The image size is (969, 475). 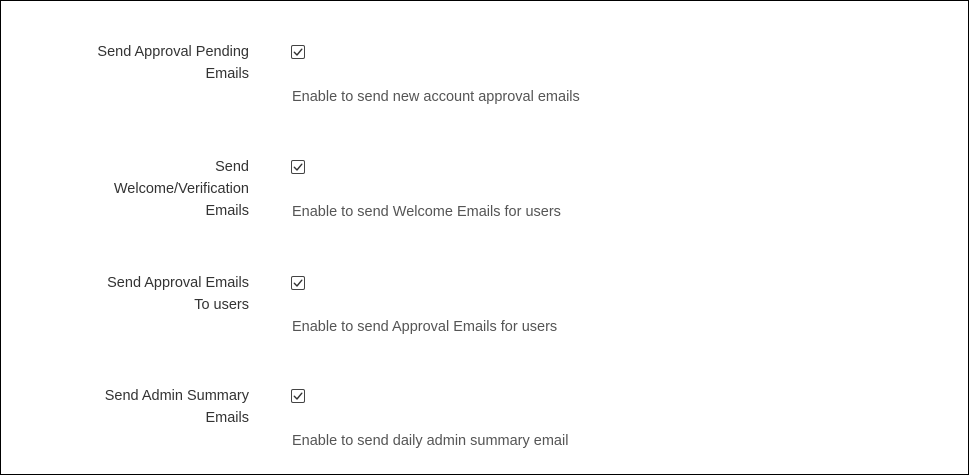 I want to click on admin-summary-checkbox, so click(x=298, y=396).